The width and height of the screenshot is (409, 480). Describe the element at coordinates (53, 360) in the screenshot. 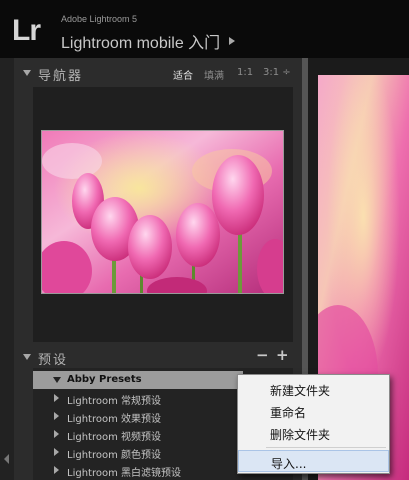

I see `presets-title: 预设` at that location.